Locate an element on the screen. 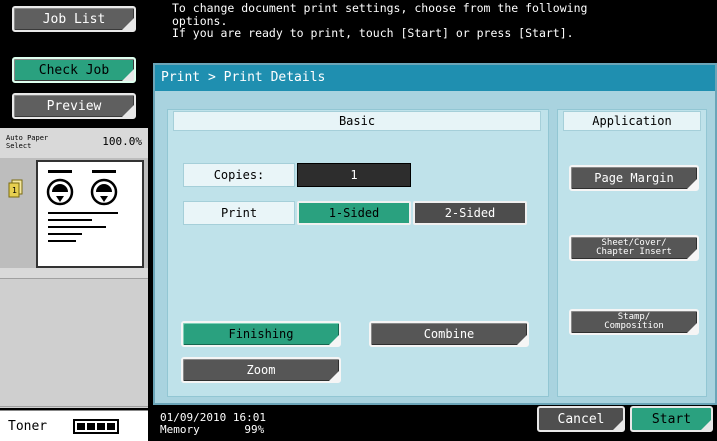 This screenshot has height=441, width=717. two-sided-button: 2-Sided is located at coordinates (470, 213).